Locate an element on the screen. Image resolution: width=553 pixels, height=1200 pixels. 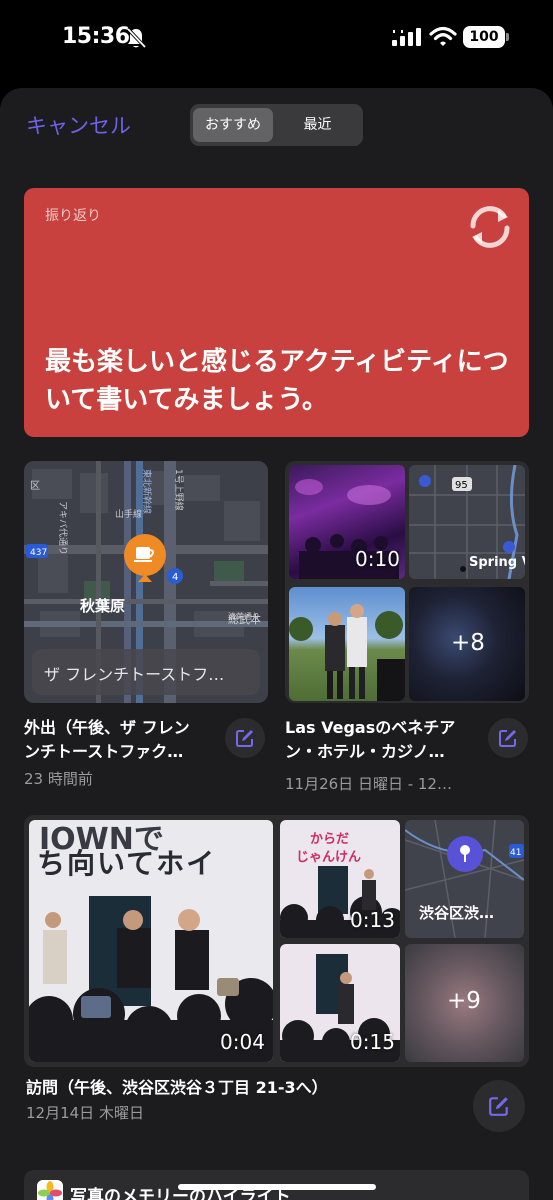
memory-card-las-vegas: 0:10 95 Spring V +8 is located at coordinates (407, 582).